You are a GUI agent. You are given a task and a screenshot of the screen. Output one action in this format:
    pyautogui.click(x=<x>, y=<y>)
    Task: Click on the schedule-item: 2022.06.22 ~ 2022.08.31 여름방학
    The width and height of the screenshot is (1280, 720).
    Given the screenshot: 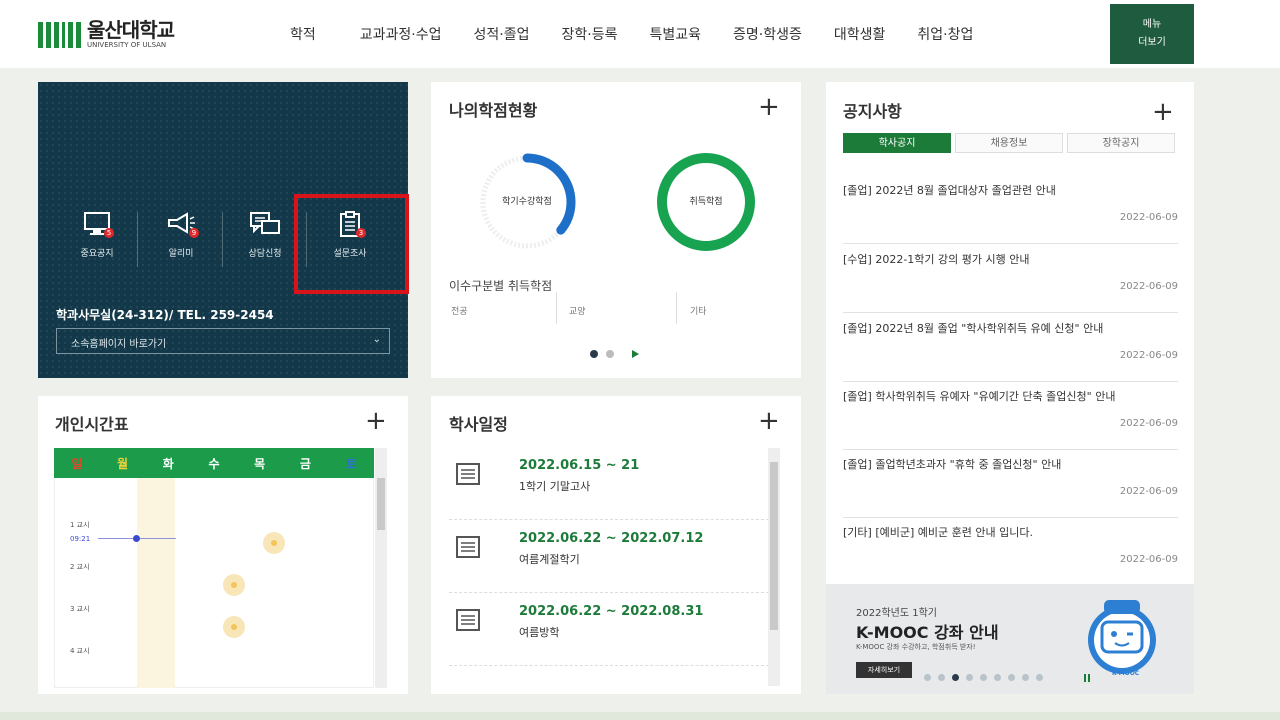 What is the action you would take?
    pyautogui.click(x=609, y=630)
    